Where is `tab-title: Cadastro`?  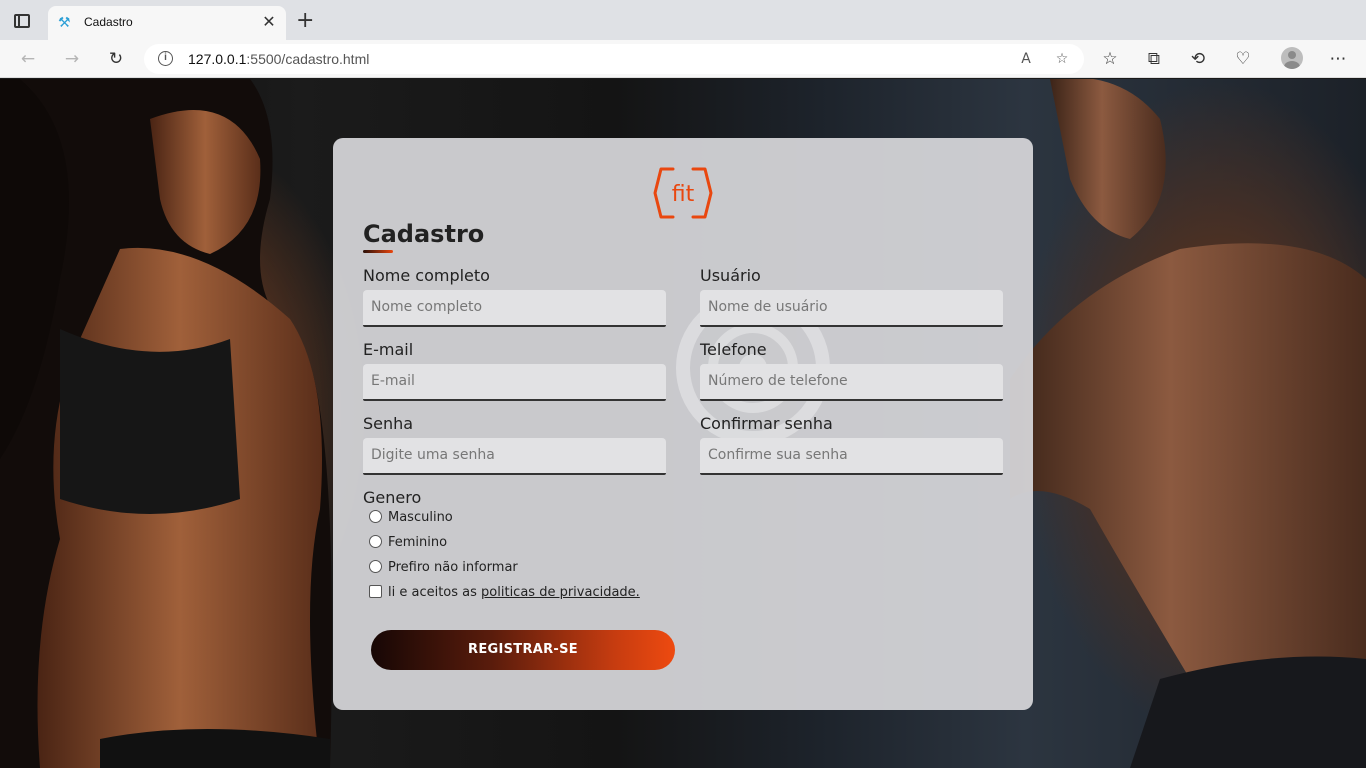
tab-title: Cadastro is located at coordinates (108, 22).